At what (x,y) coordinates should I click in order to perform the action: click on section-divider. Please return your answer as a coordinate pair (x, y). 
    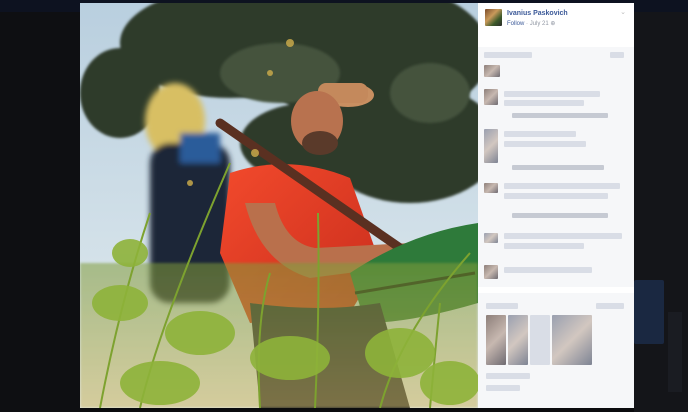
    Looking at the image, I should click on (556, 290).